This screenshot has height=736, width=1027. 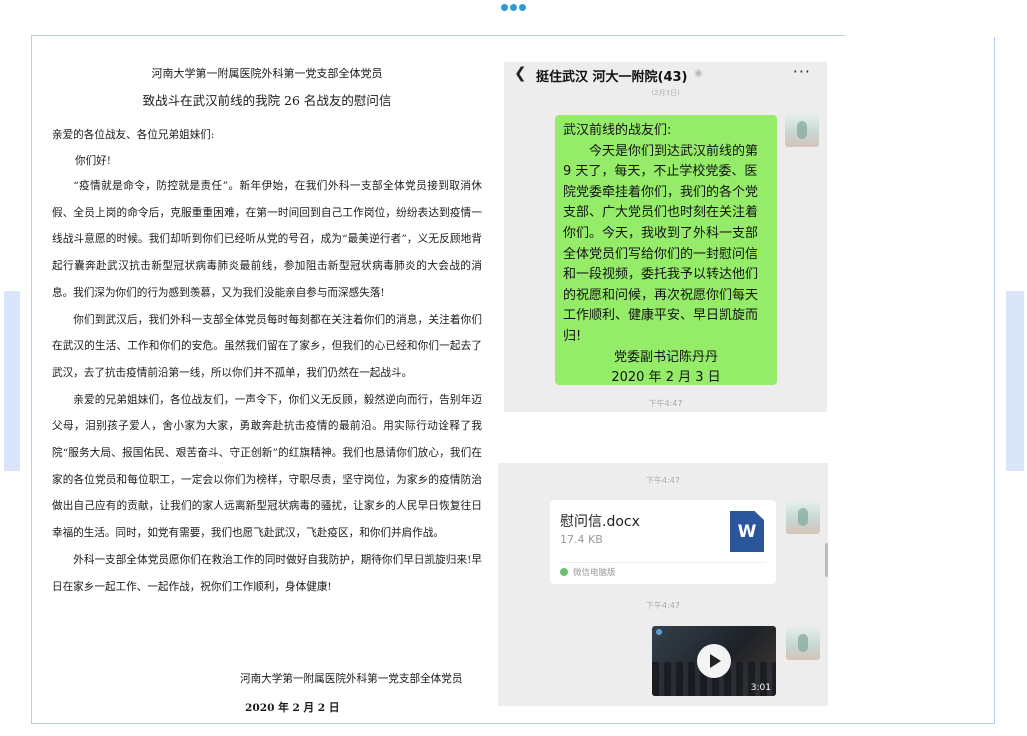 What do you see at coordinates (564, 572) in the screenshot?
I see `wechat-icon` at bounding box center [564, 572].